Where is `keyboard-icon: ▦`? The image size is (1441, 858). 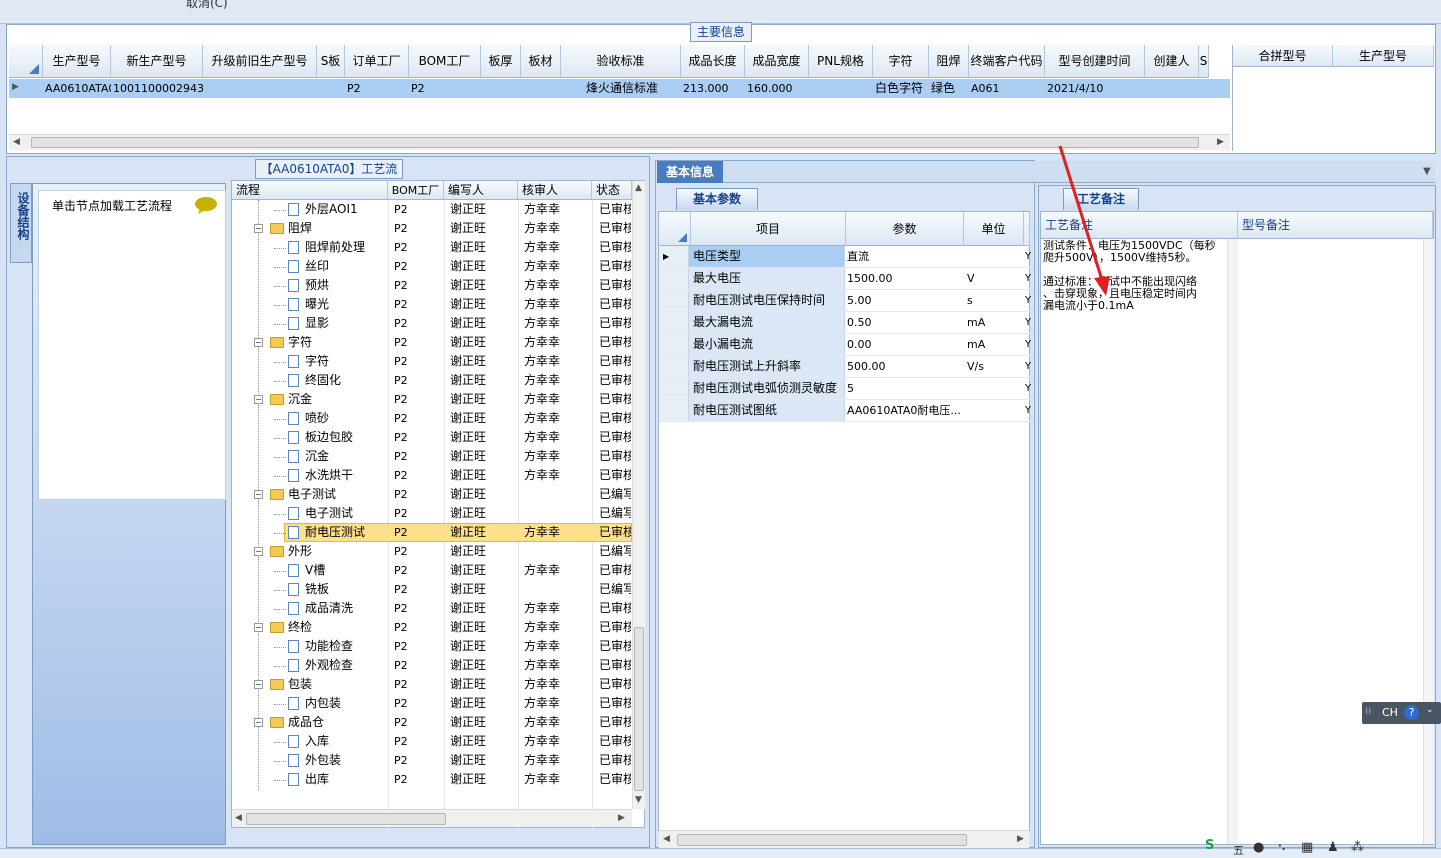 keyboard-icon: ▦ is located at coordinates (1307, 847).